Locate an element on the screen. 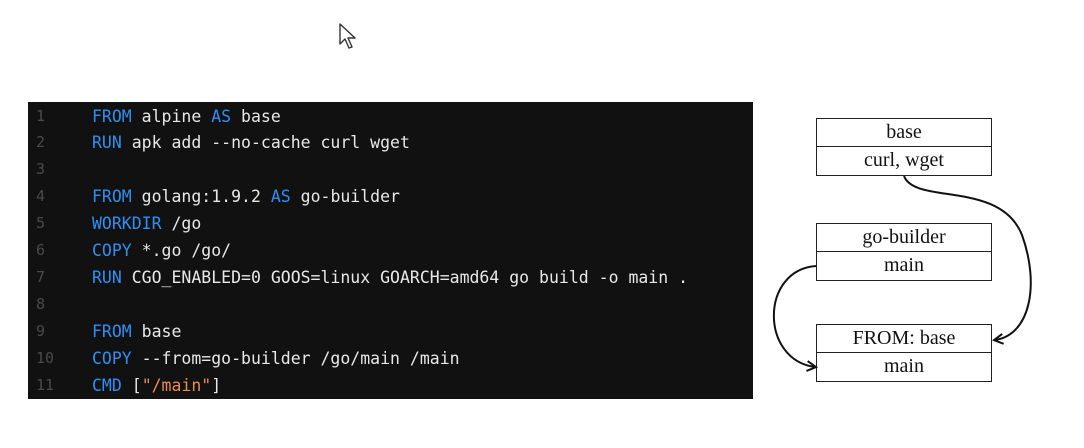 This screenshot has height=448, width=1084. stage-arrows is located at coordinates (902, 311).